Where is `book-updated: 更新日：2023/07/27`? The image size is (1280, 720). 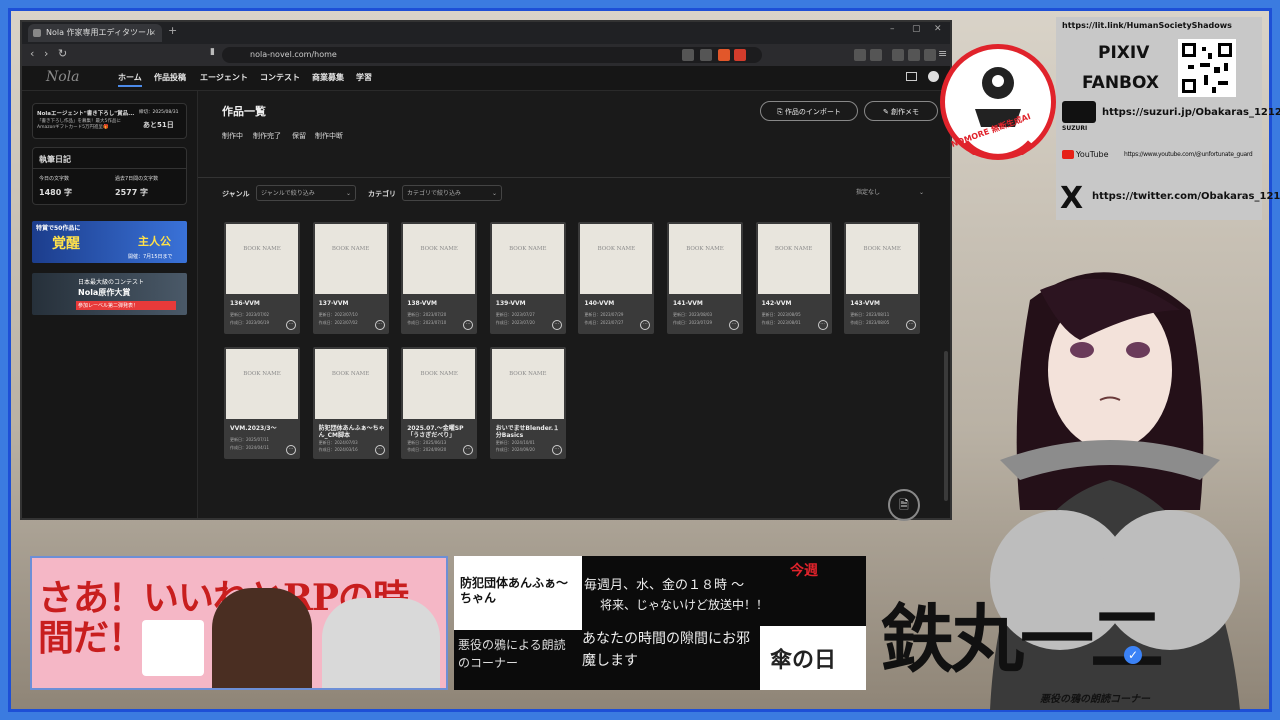 book-updated: 更新日：2023/07/27 is located at coordinates (515, 314).